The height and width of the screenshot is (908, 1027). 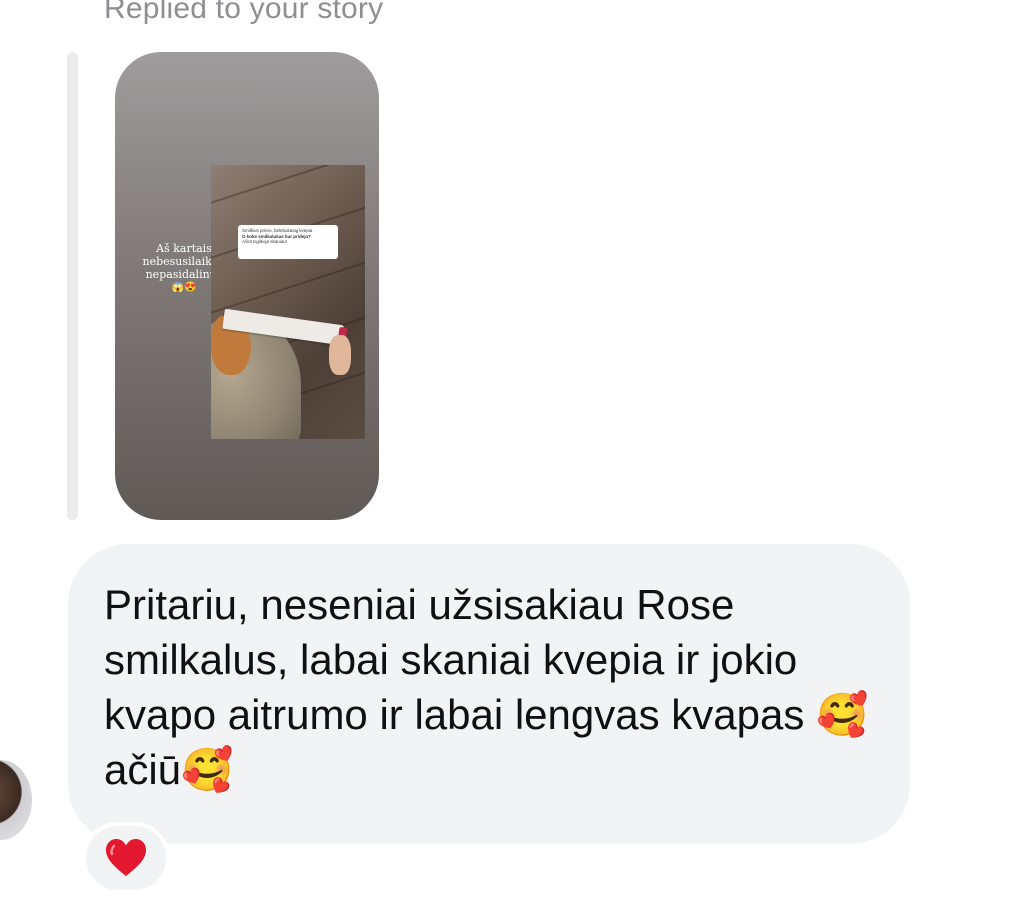 What do you see at coordinates (288, 186) in the screenshot?
I see `floor-plank-line` at bounding box center [288, 186].